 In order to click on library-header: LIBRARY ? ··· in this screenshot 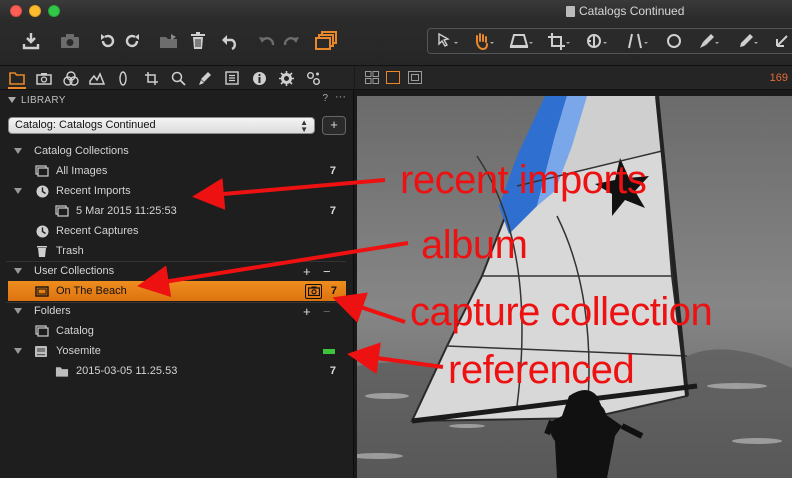, I will do `click(177, 100)`.